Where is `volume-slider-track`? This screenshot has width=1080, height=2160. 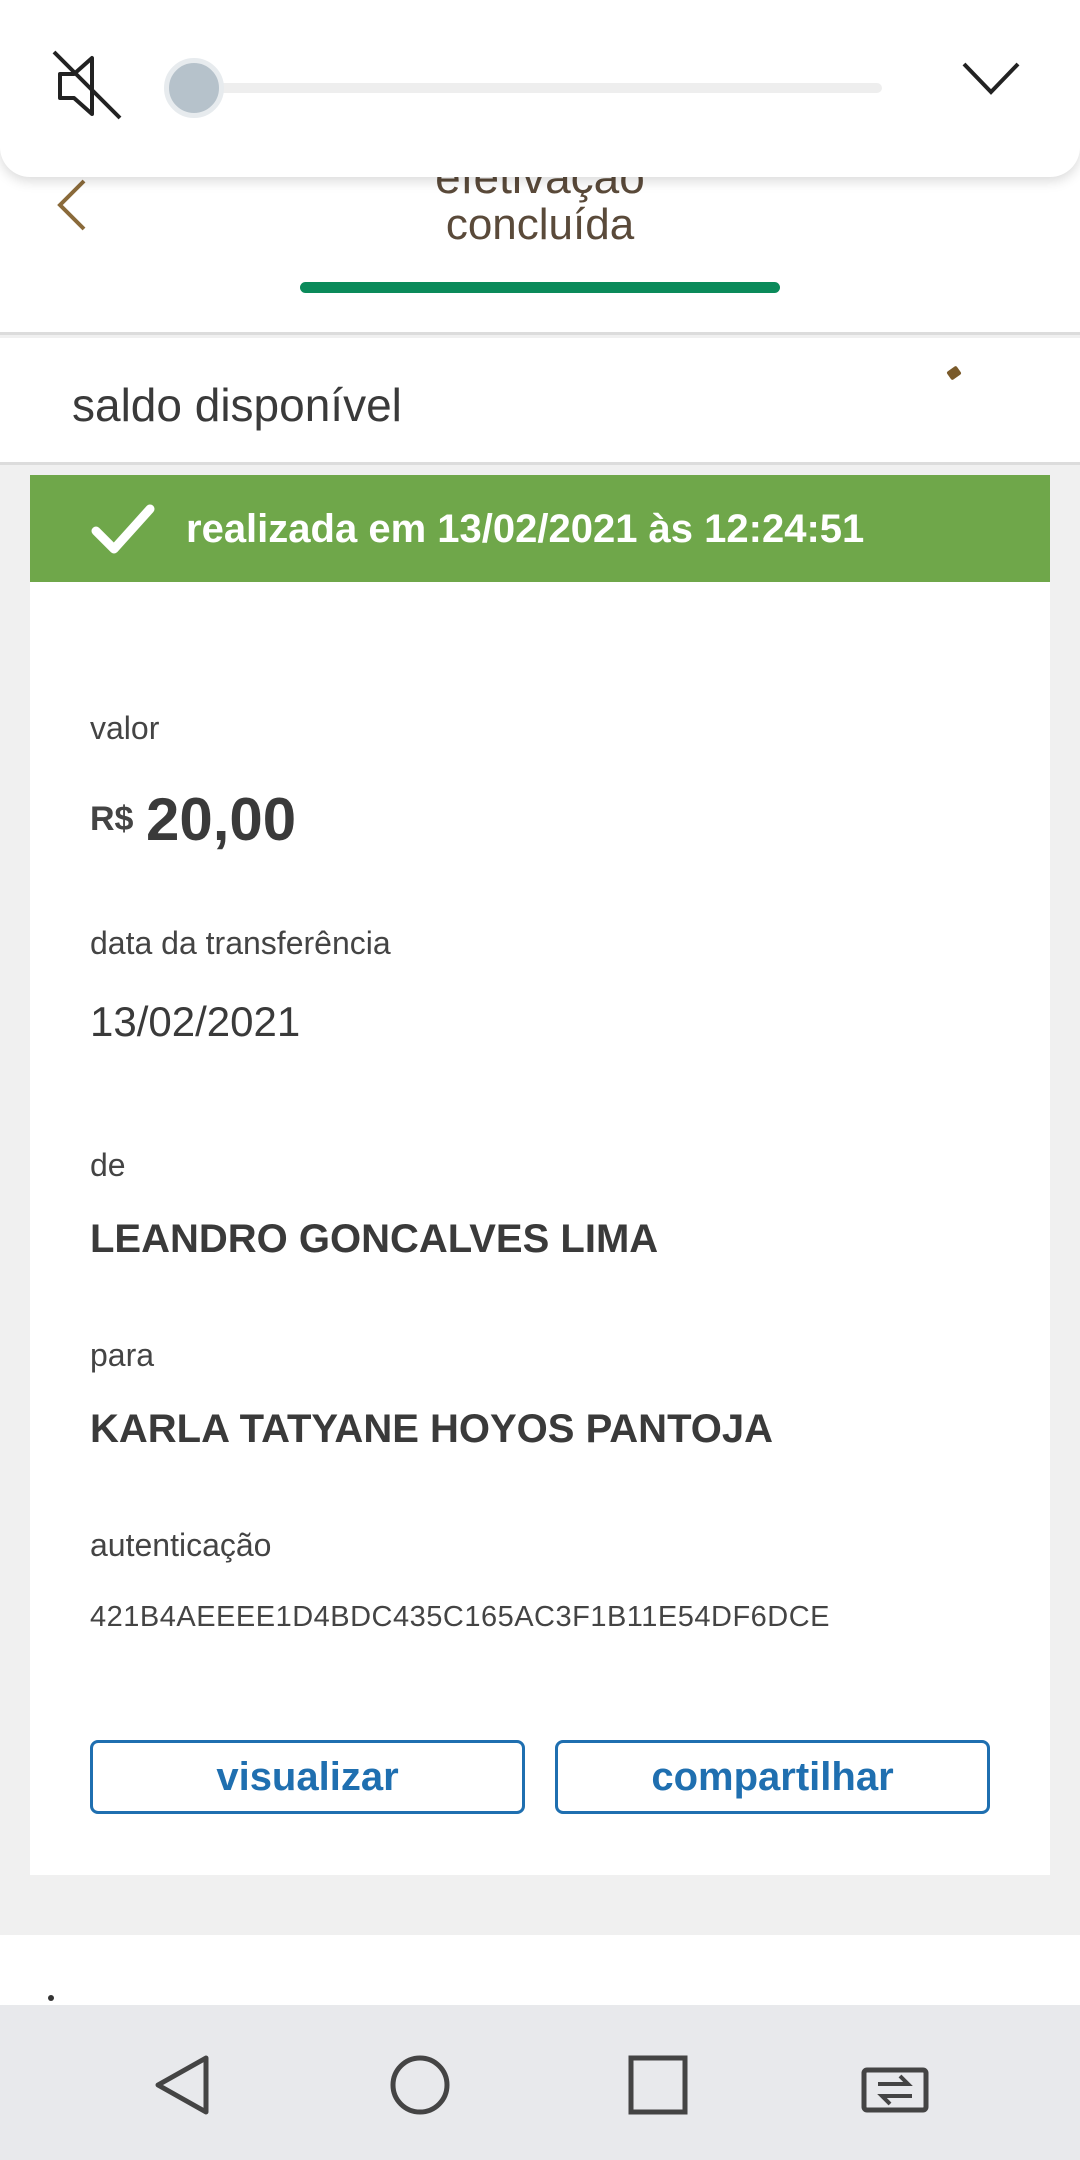 volume-slider-track is located at coordinates (537, 88).